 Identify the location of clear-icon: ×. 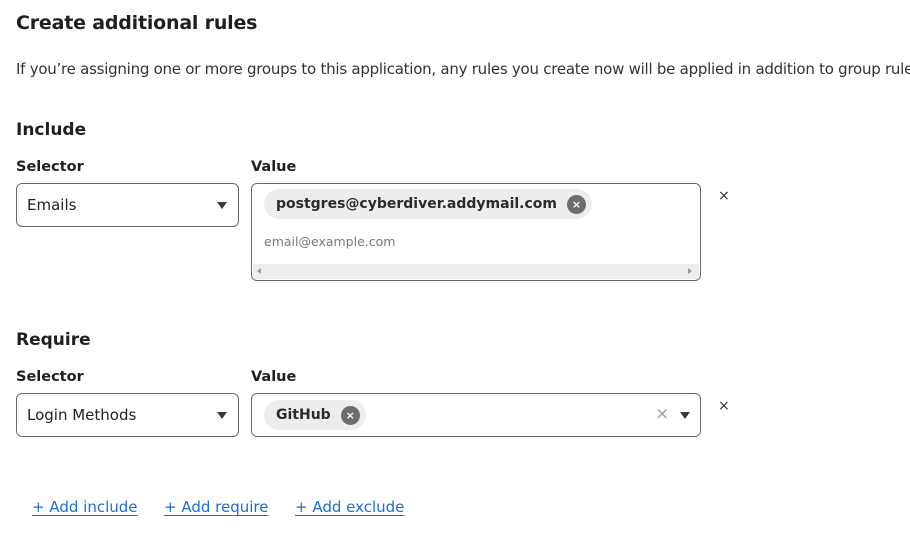
(662, 414).